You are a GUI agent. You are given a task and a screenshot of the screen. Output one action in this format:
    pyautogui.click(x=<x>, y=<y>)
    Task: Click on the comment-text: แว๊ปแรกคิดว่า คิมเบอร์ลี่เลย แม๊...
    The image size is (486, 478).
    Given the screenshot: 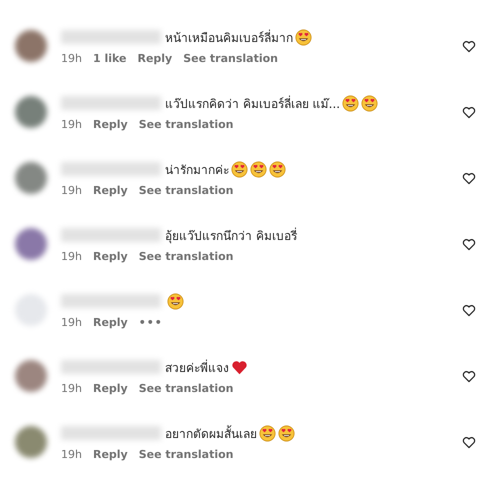 What is the action you would take?
    pyautogui.click(x=252, y=103)
    